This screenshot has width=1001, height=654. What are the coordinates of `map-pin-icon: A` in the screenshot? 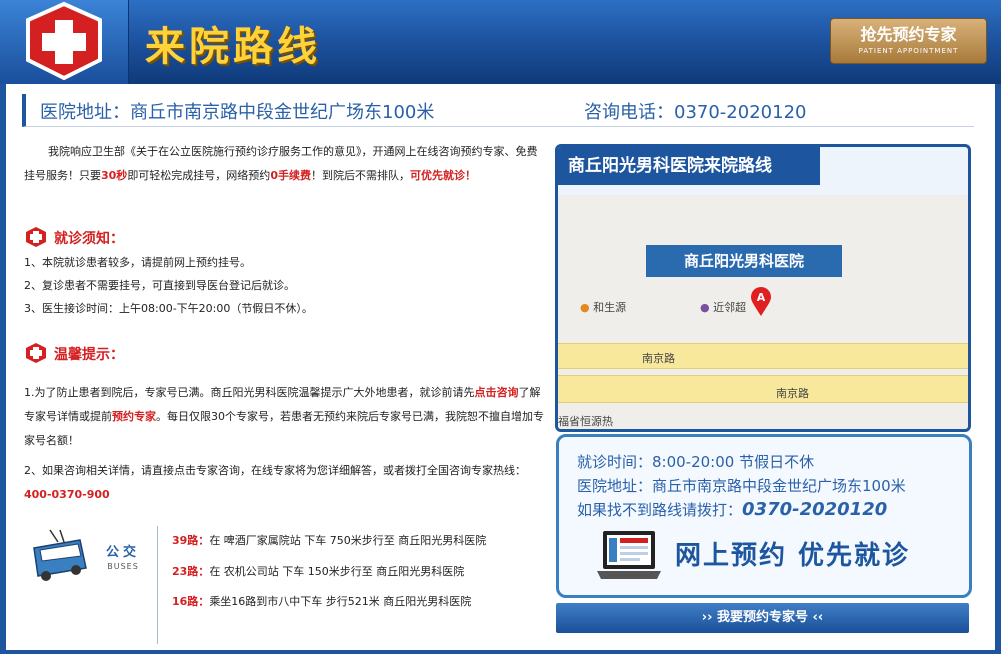 It's located at (761, 304).